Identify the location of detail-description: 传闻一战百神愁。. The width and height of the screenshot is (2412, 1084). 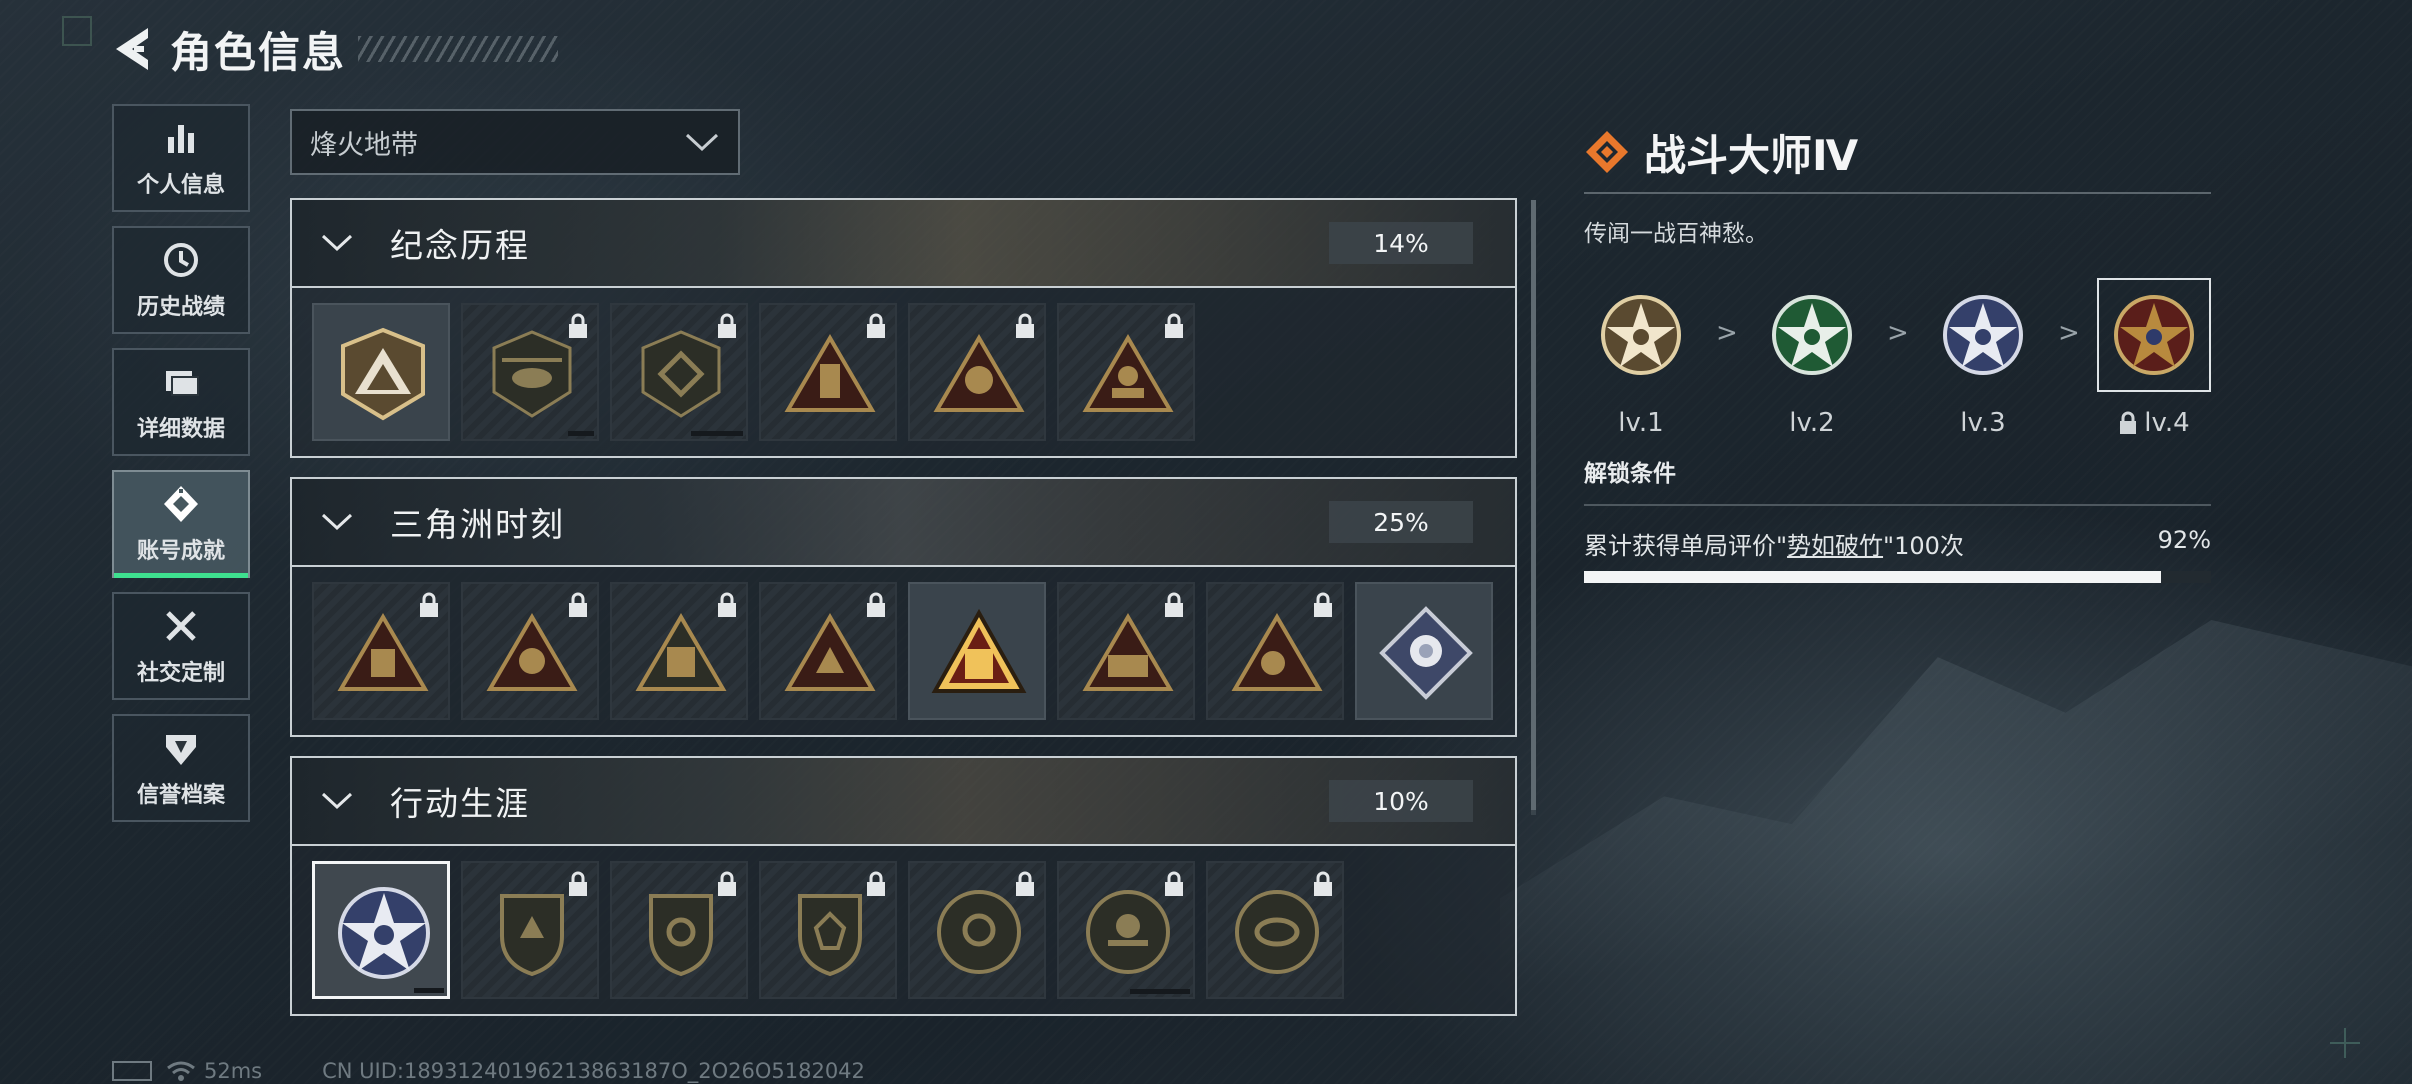
(1676, 234).